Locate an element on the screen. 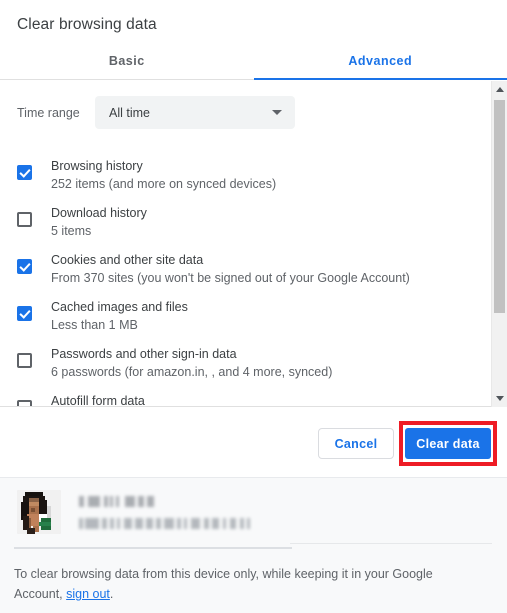 The width and height of the screenshot is (507, 613). footer-divider is located at coordinates (153, 548).